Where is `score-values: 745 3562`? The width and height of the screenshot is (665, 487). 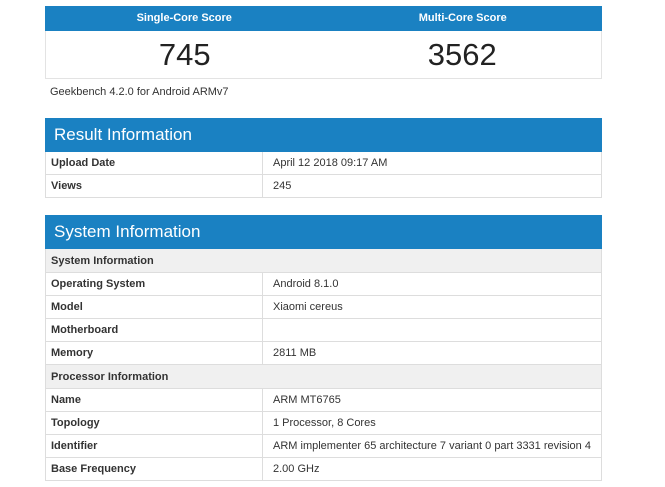
score-values: 745 3562 is located at coordinates (323, 55).